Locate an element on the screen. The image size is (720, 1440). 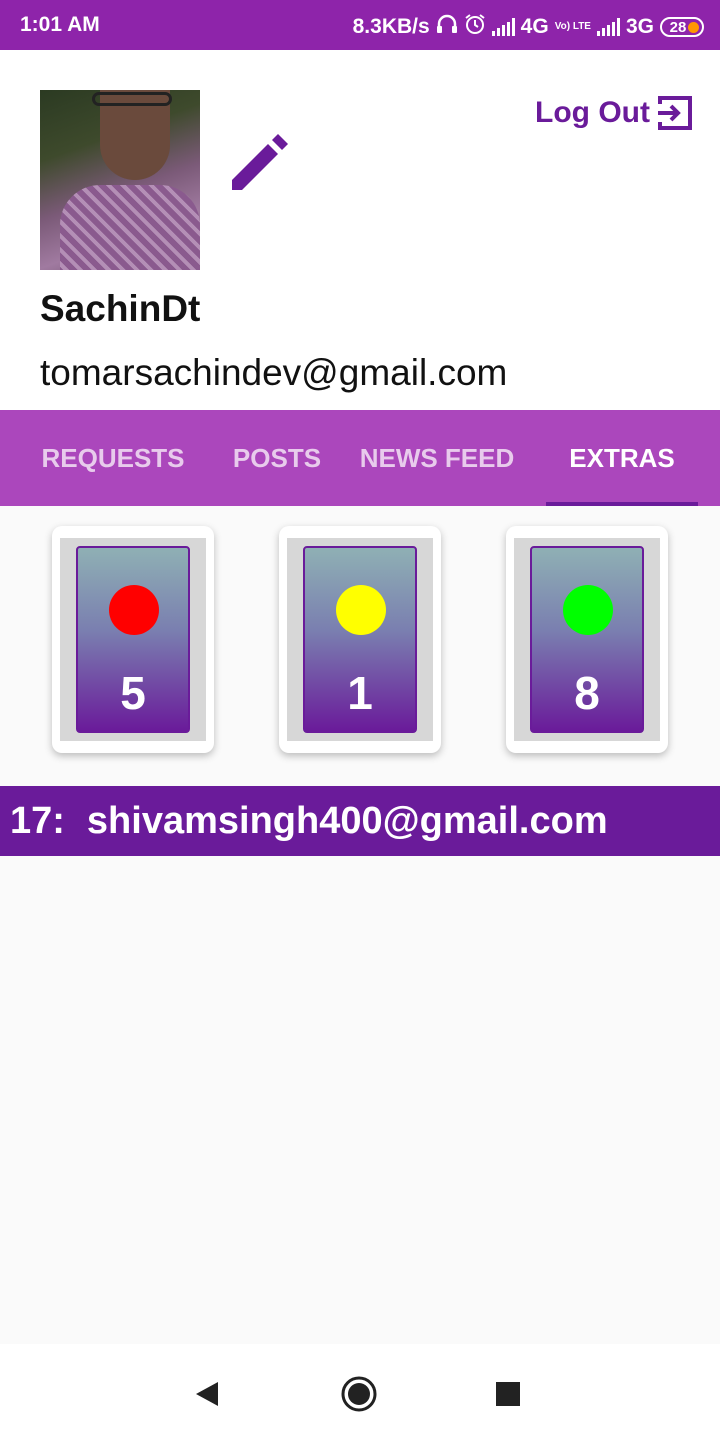
red-dot-icon is located at coordinates (134, 610).